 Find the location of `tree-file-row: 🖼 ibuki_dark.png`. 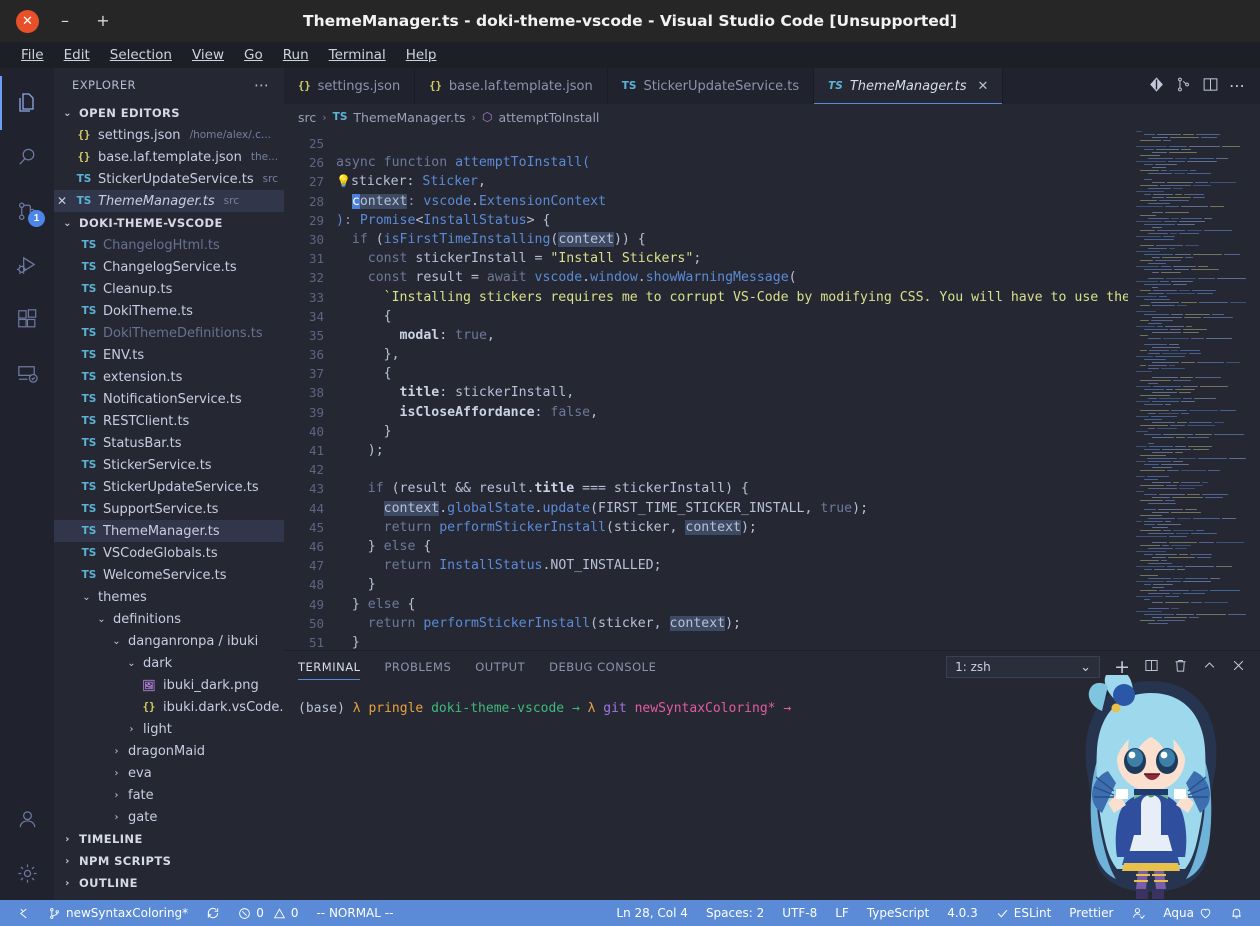

tree-file-row: 🖼 ibuki_dark.png is located at coordinates (169, 685).